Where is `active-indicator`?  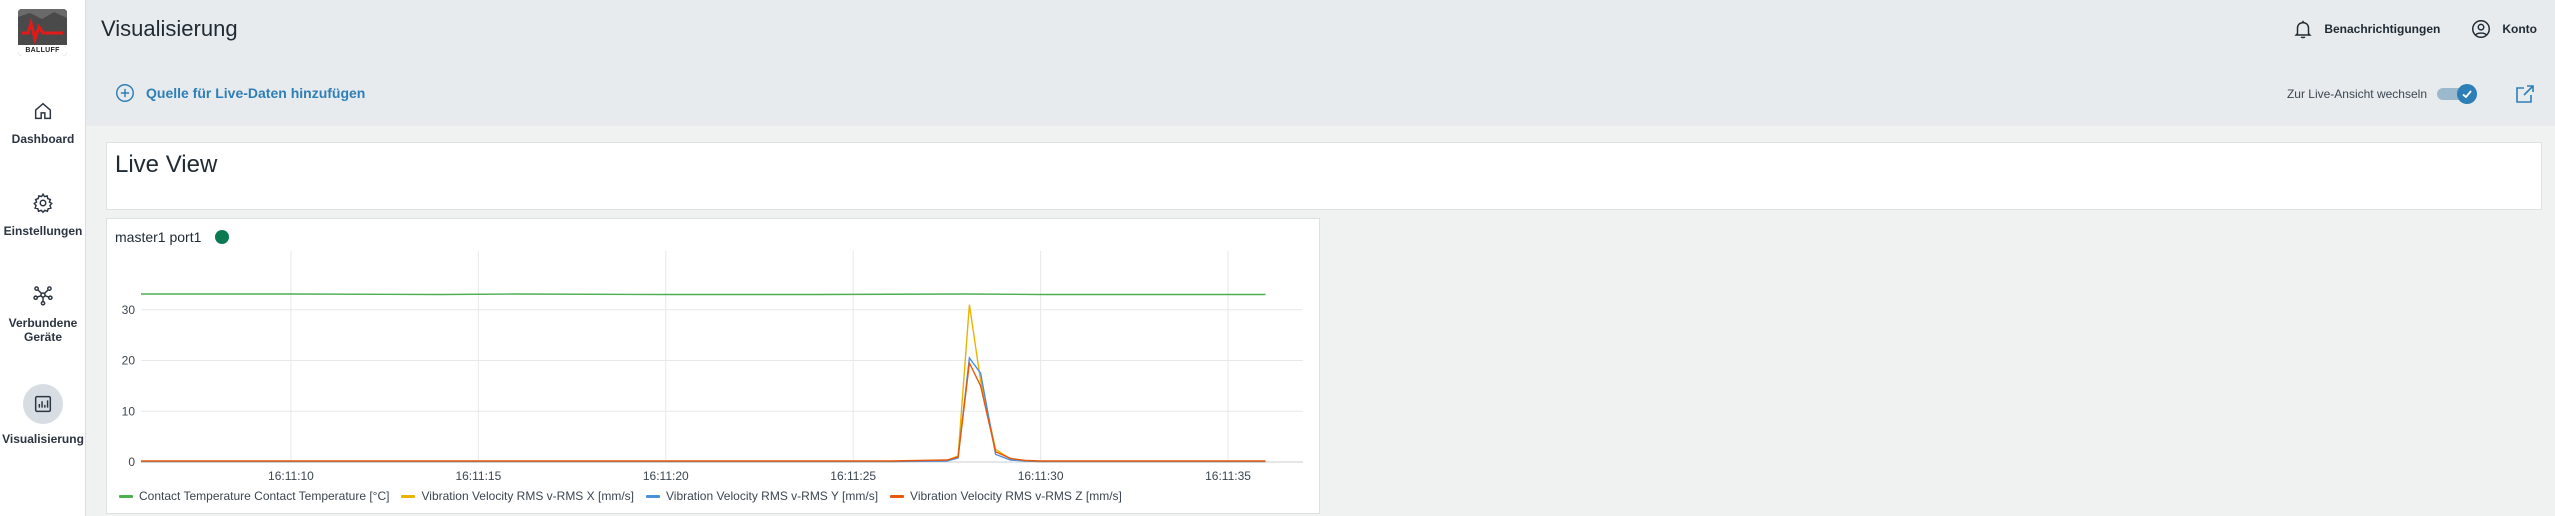
active-indicator is located at coordinates (43, 404).